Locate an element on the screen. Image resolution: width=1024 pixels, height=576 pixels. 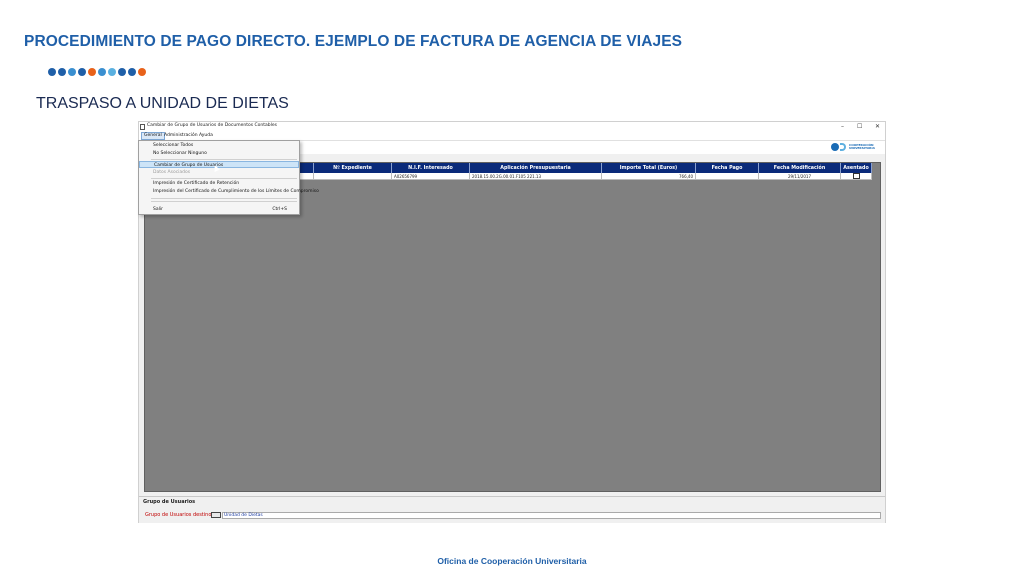
decorative-dots is located at coordinates (97, 72).